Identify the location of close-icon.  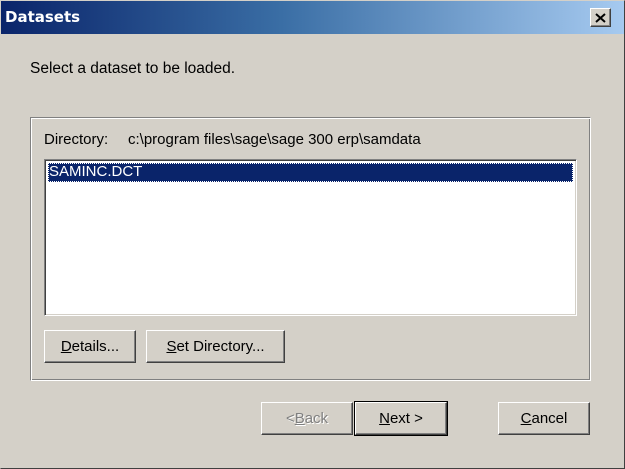
(600, 17).